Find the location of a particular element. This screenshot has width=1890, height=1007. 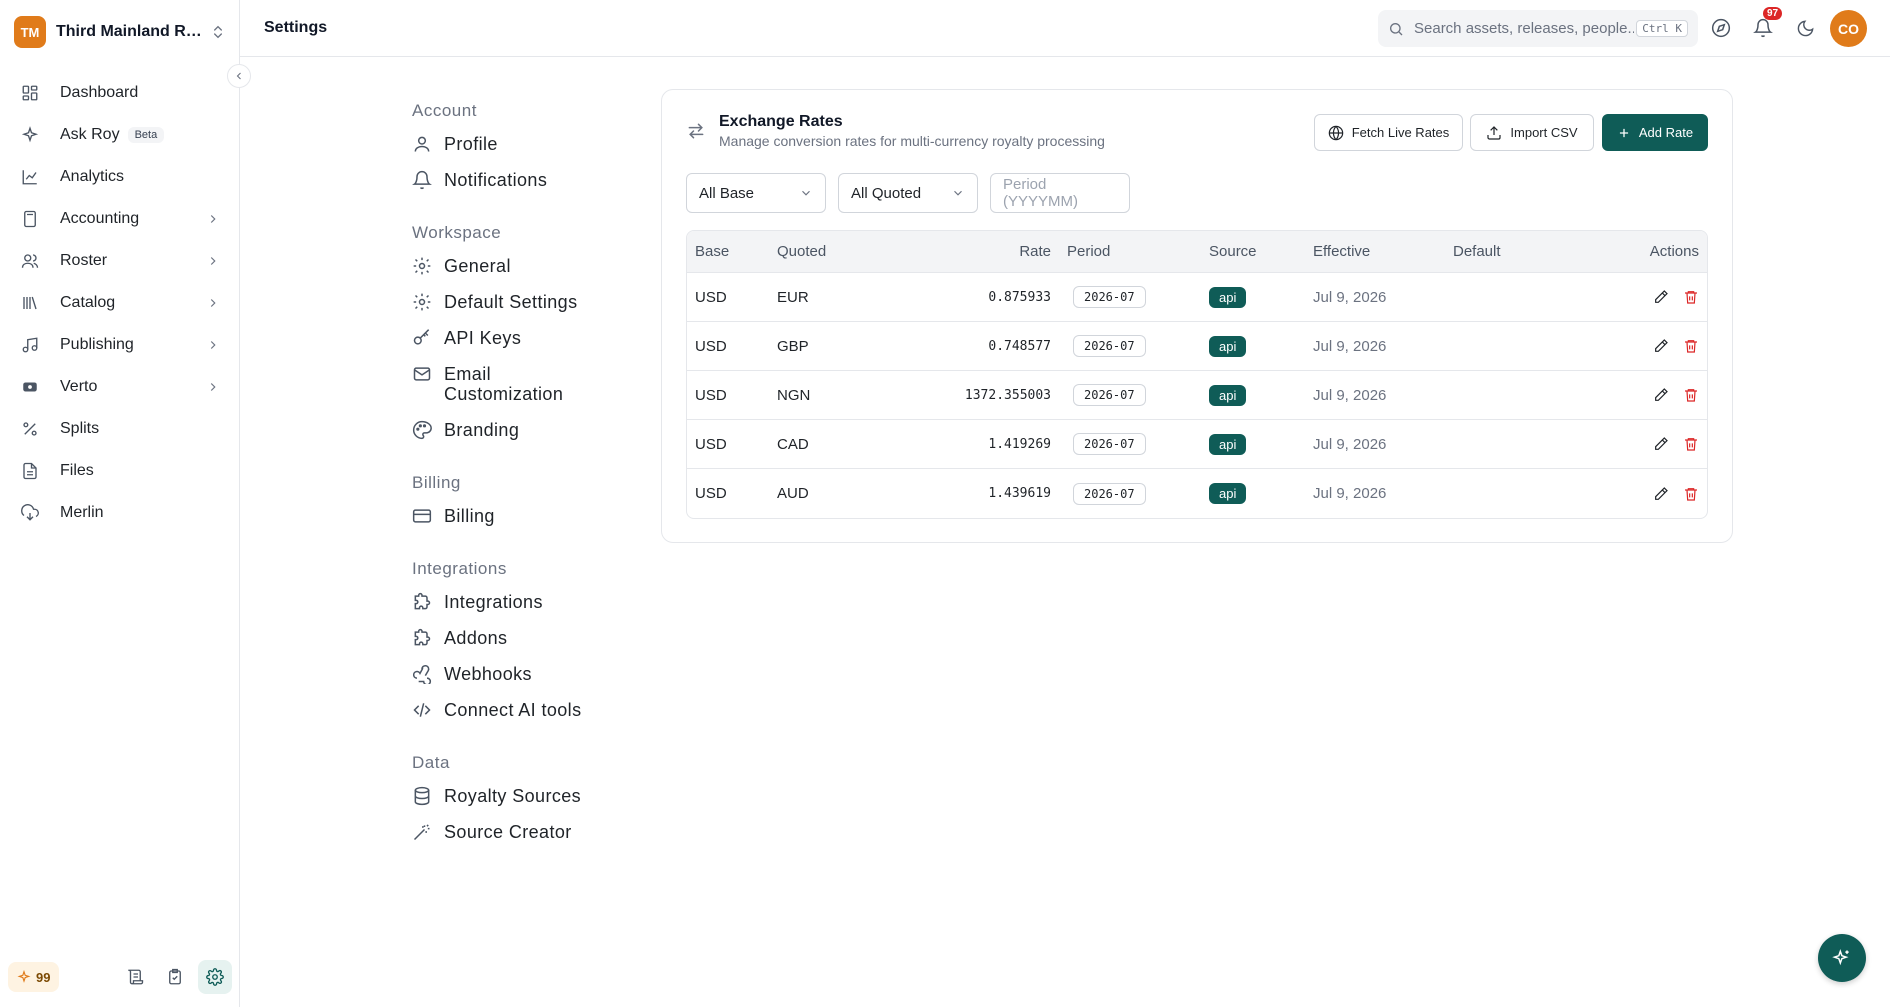

button-label: Fetch Live Rates is located at coordinates (1400, 132).